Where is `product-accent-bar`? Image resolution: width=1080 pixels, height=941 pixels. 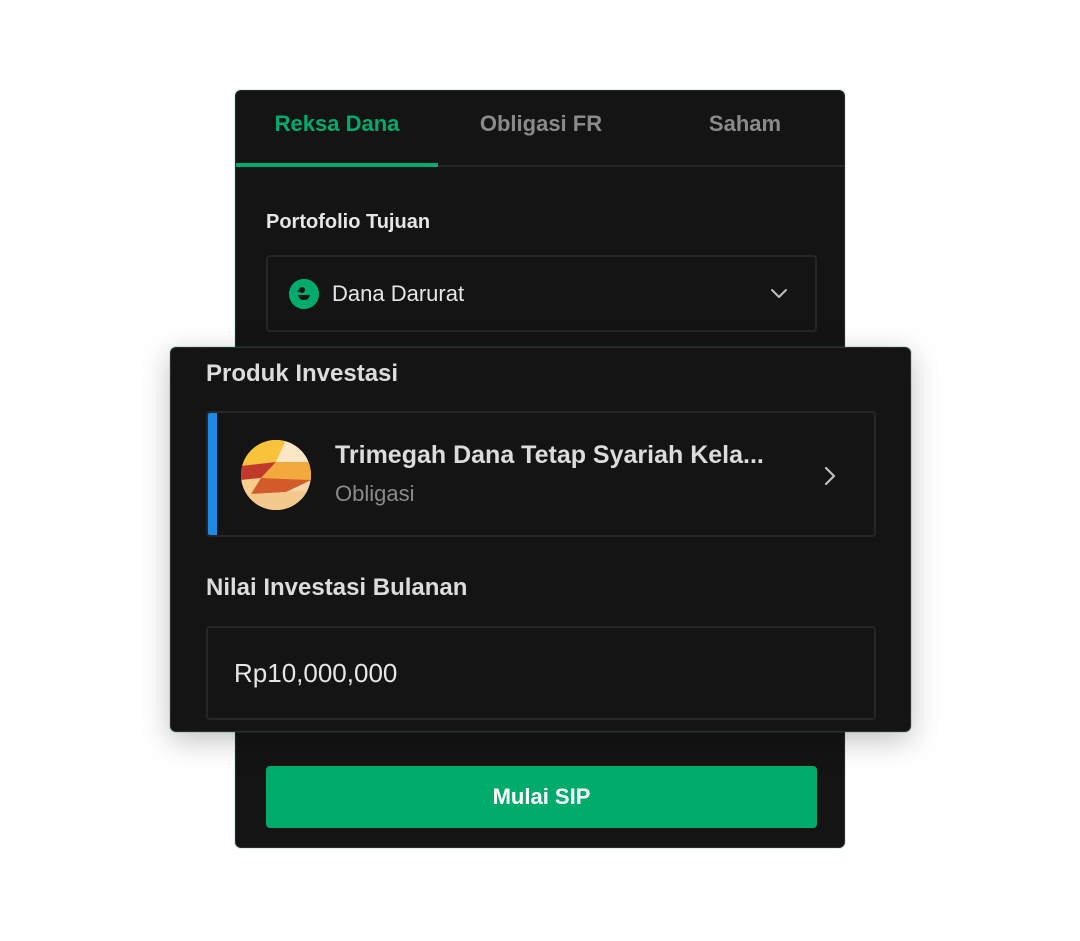 product-accent-bar is located at coordinates (212, 474).